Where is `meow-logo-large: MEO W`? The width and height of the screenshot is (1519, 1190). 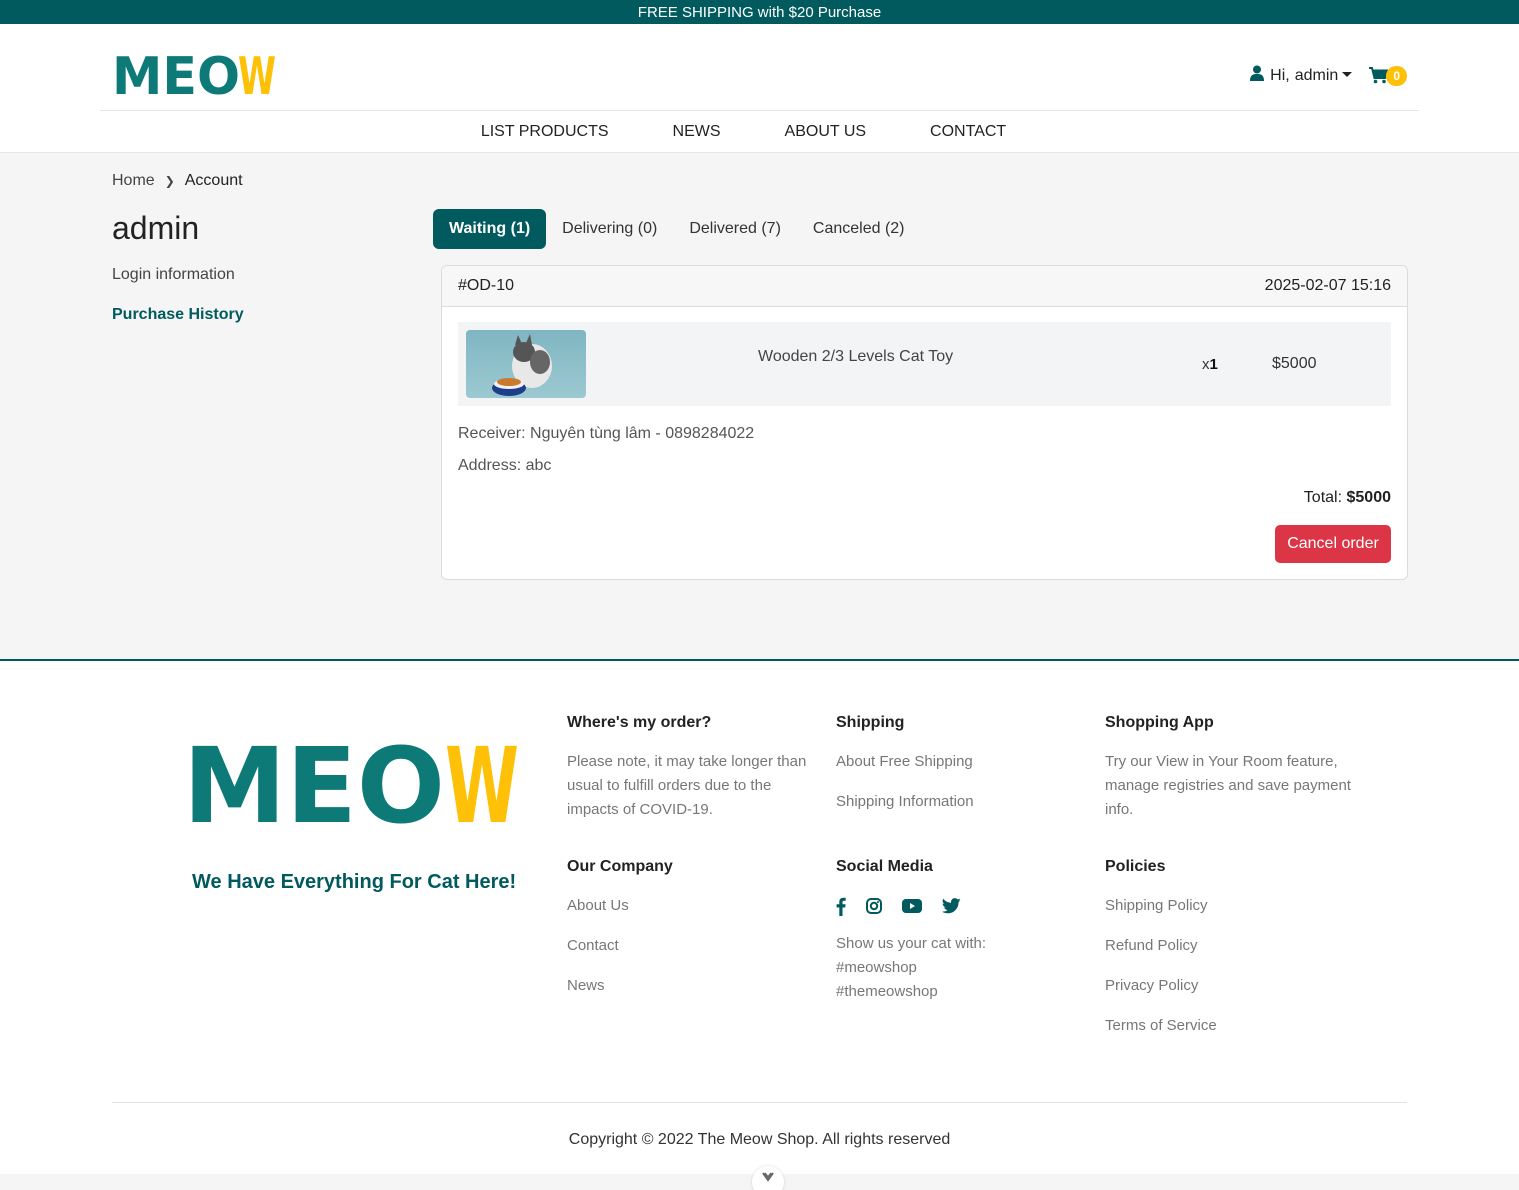
meow-logo-large: MEO W is located at coordinates (352, 780).